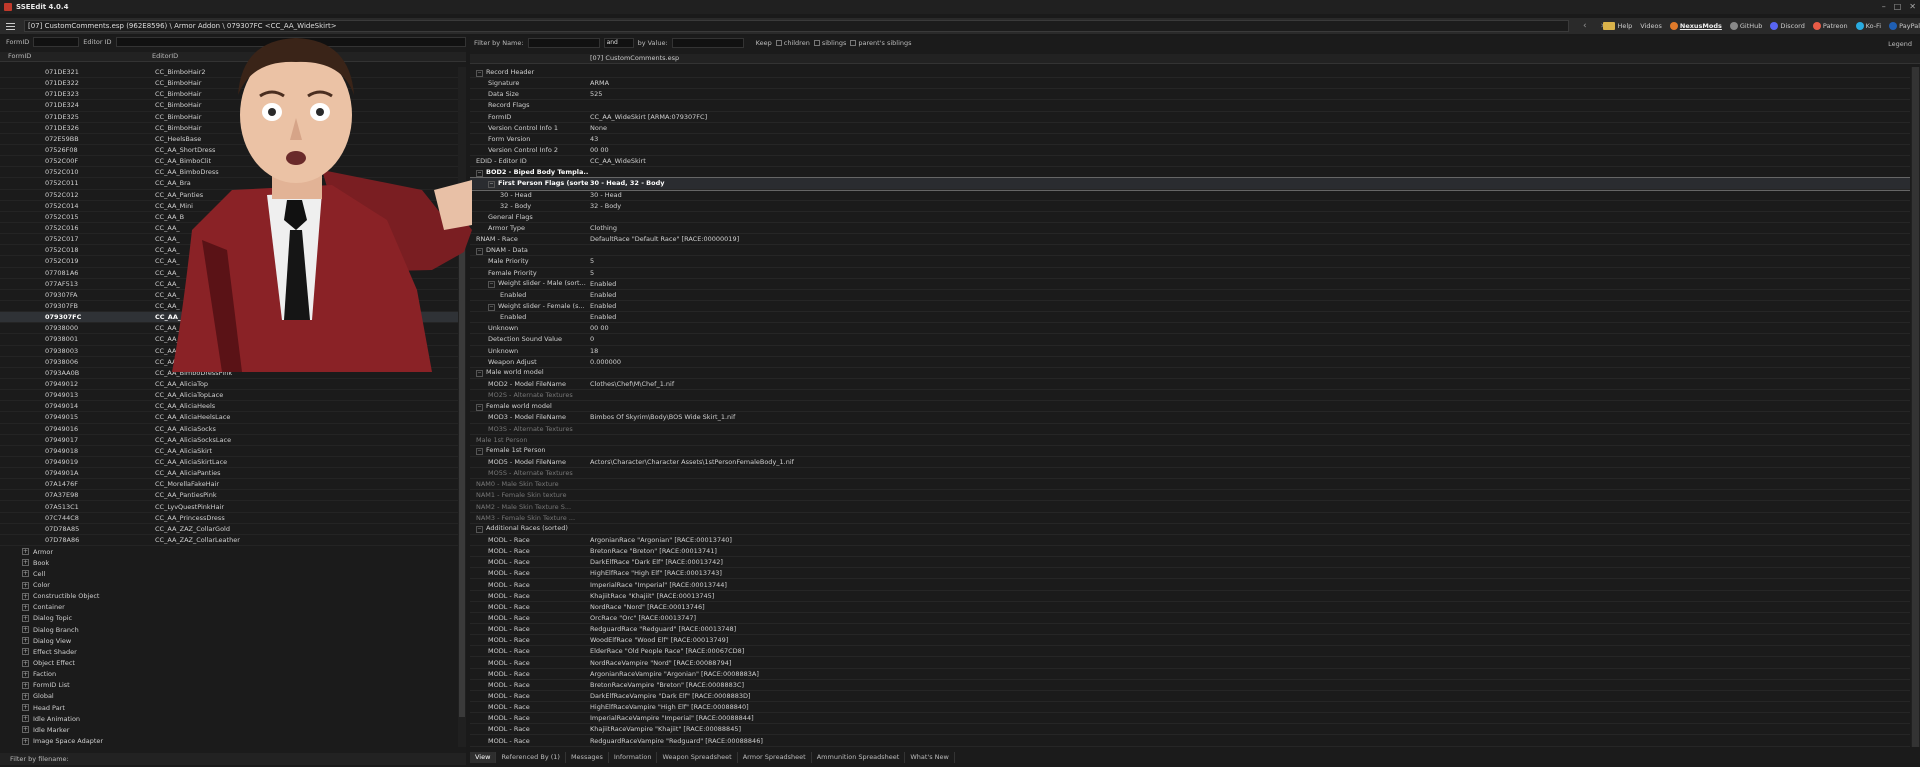  What do you see at coordinates (229, 385) in the screenshot?
I see `tree-record-row: 07949012 CC_AA_AliciaTop` at bounding box center [229, 385].